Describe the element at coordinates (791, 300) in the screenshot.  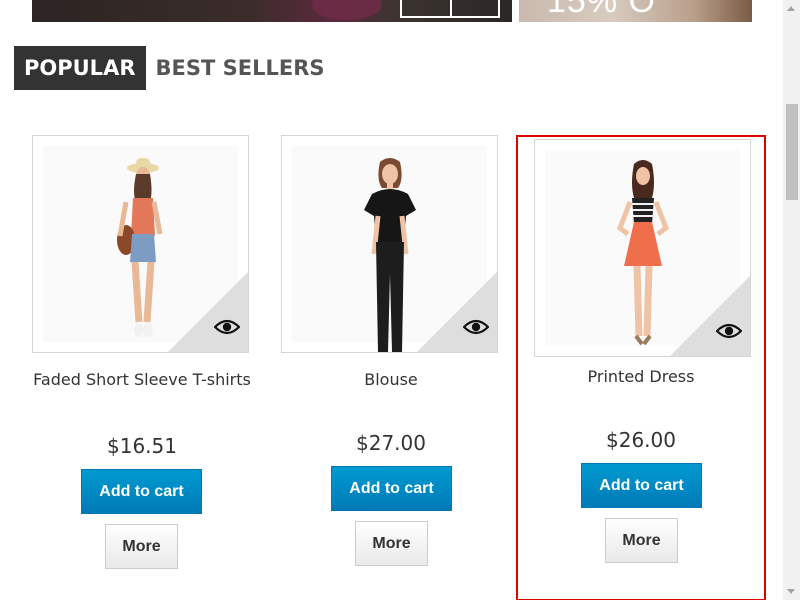
I see `vertical-scrollbar` at that location.